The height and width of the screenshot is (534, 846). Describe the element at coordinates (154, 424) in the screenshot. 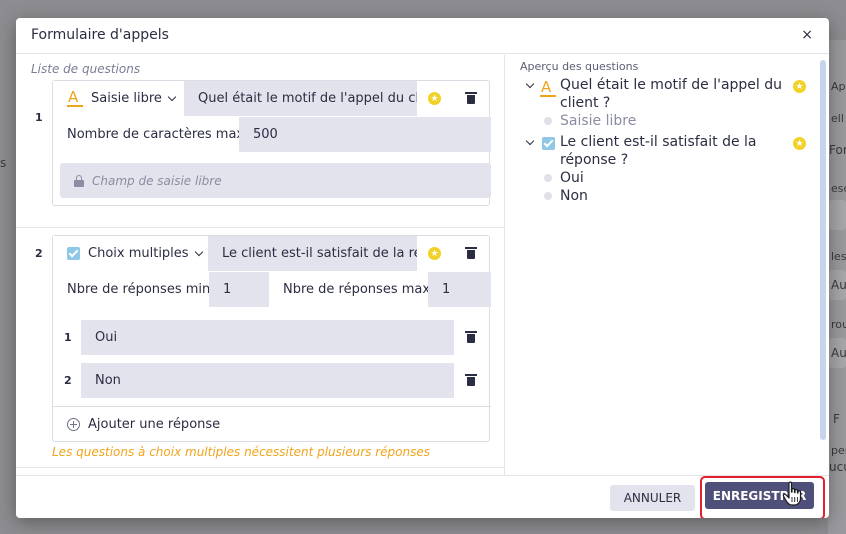

I see `add-answer-label: Ajouter une réponse` at that location.